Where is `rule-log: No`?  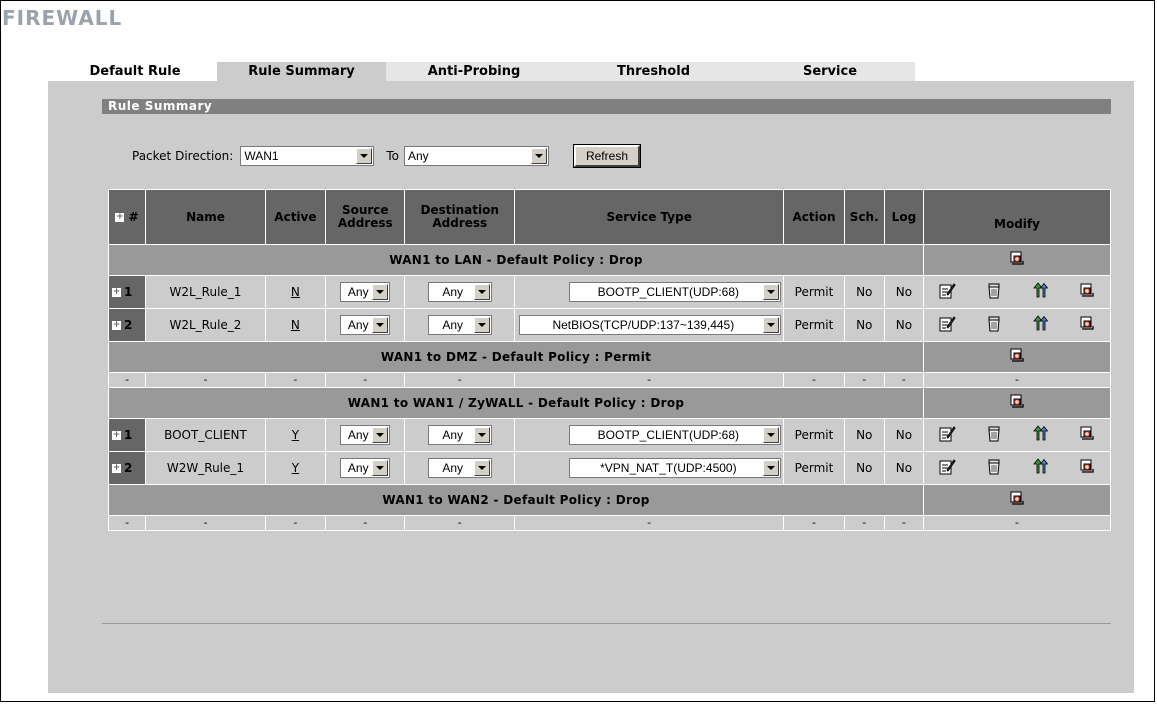
rule-log: No is located at coordinates (904, 292).